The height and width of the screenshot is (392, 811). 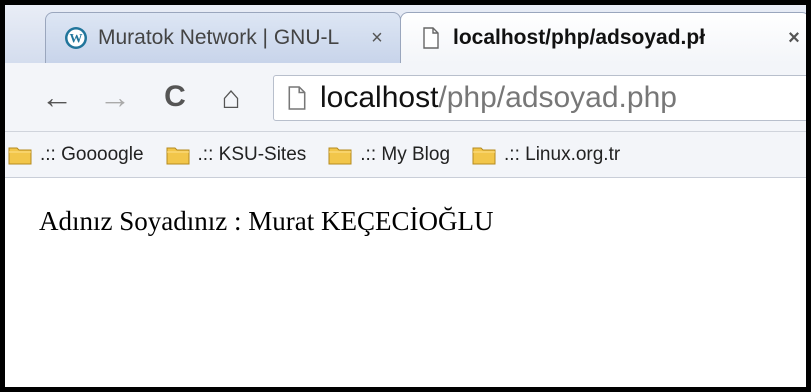 I want to click on tab-localhost-adsoyad: localhost/php/adsoyad.pł ×, so click(x=603, y=37).